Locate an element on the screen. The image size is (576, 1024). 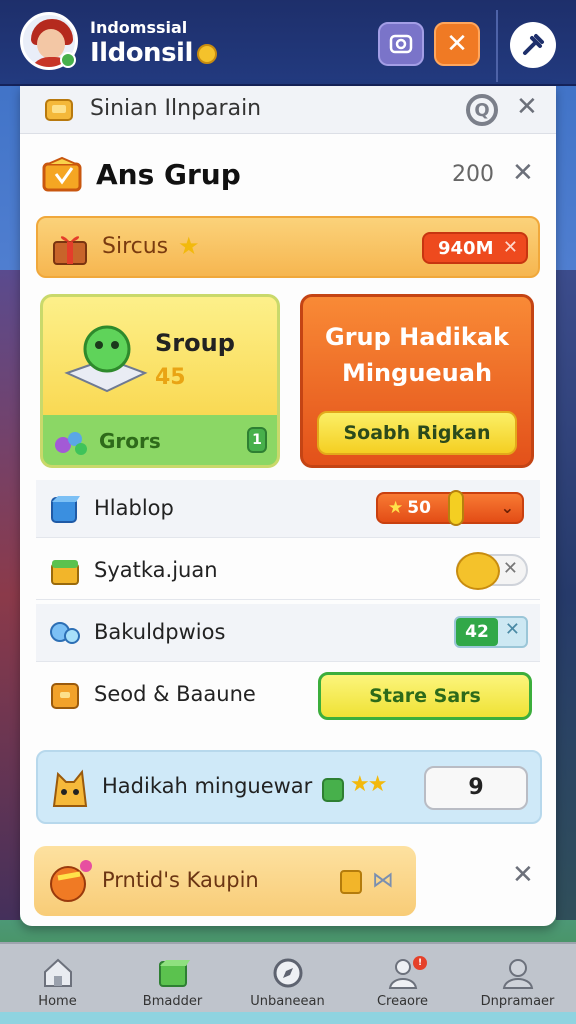
search-close-button: ✕ is located at coordinates (527, 107).